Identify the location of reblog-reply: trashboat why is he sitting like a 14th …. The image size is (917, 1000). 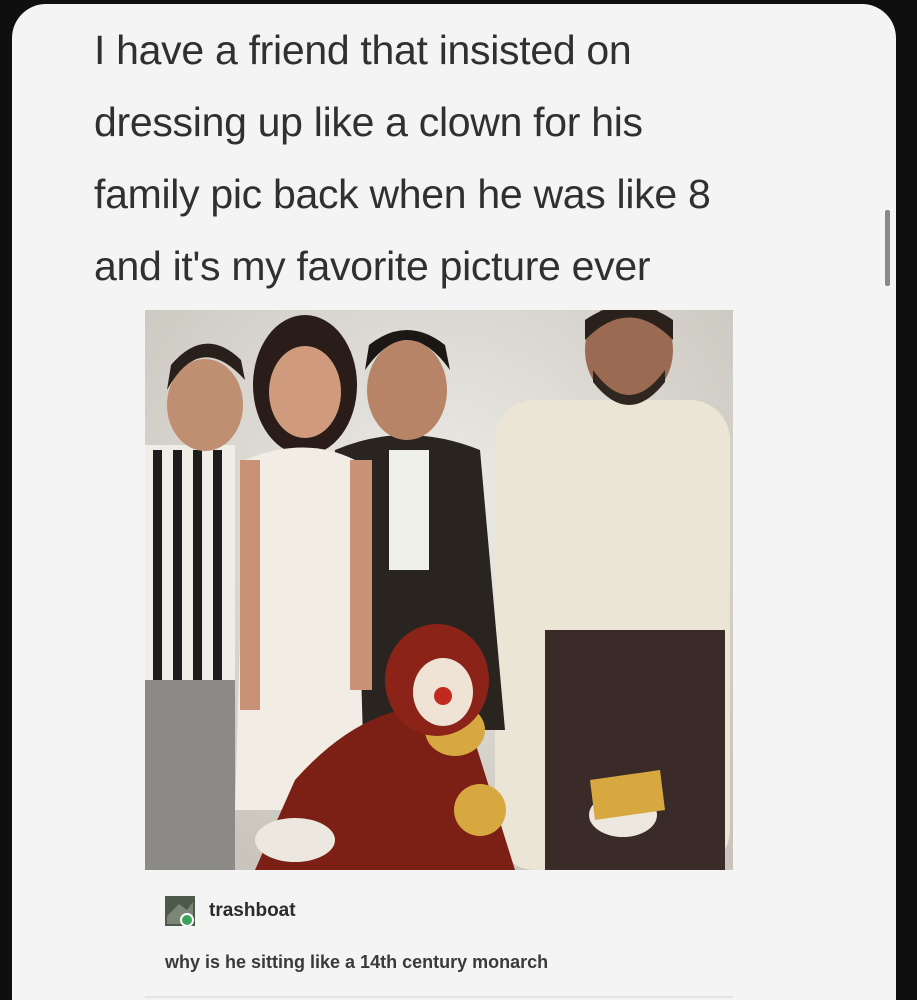
(475, 942).